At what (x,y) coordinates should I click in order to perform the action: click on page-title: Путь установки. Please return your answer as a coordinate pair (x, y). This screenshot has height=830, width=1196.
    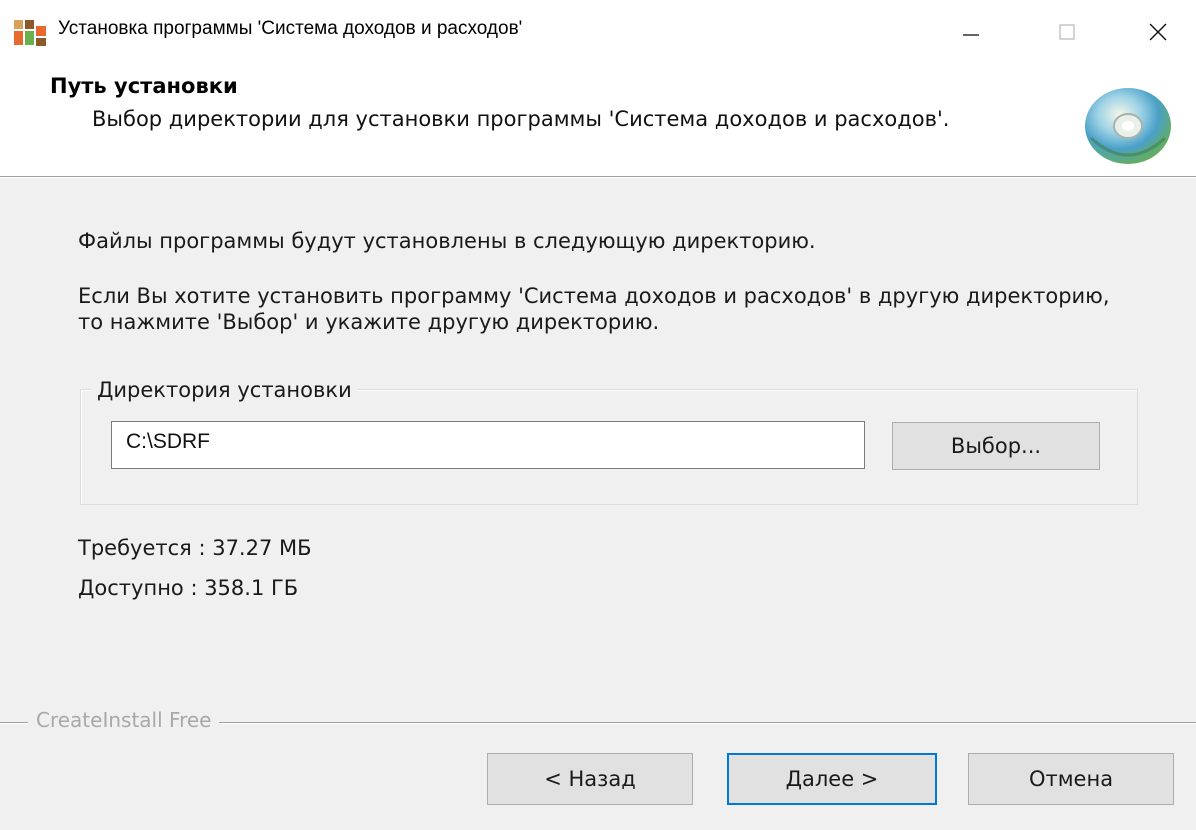
    Looking at the image, I should click on (144, 86).